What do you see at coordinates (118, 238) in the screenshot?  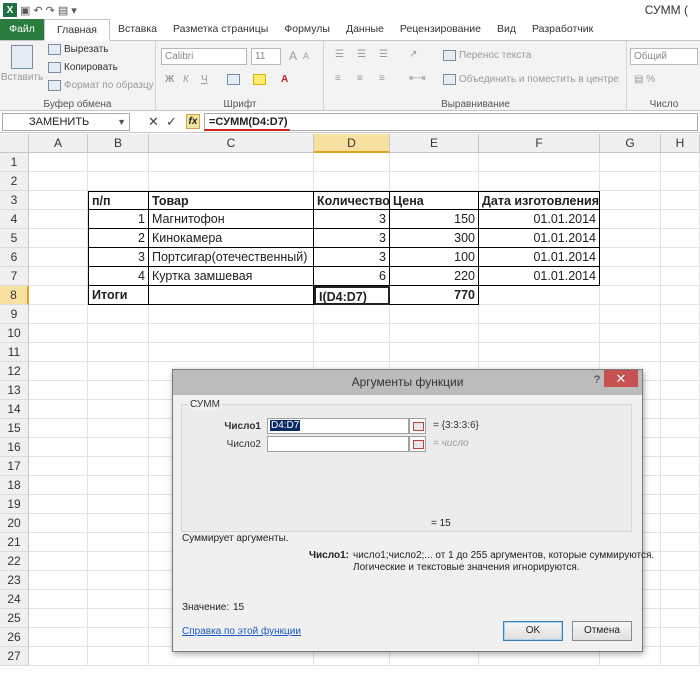 I see `table-cell: 2` at bounding box center [118, 238].